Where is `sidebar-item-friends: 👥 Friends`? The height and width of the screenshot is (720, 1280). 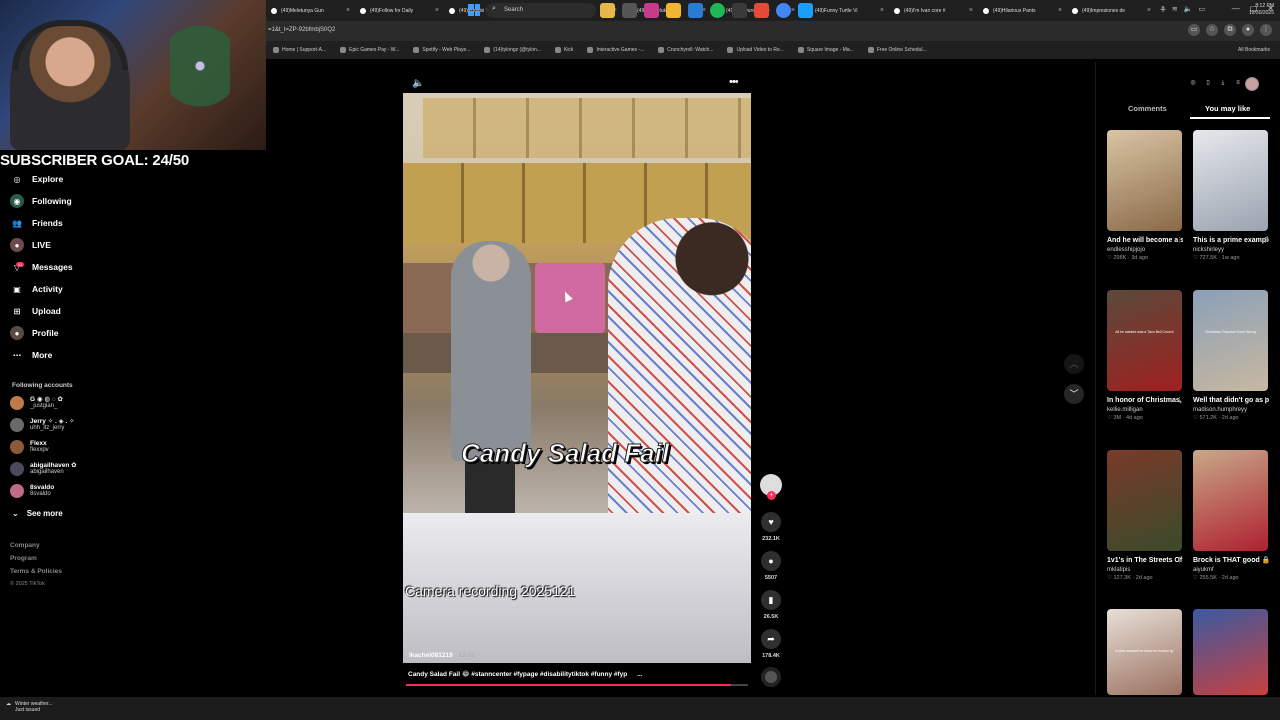
sidebar-item-friends: 👥 Friends is located at coordinates (36, 223).